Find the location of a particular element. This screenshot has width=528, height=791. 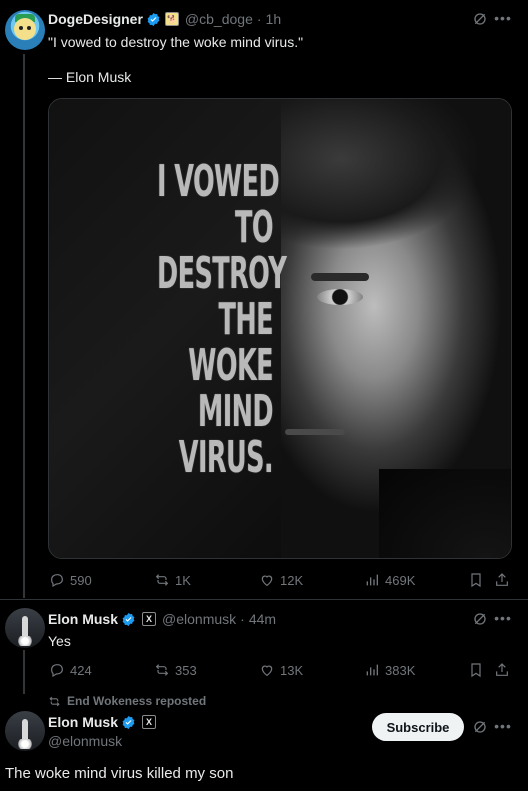

affiliate-badge-icon: 🐕 is located at coordinates (171, 19).